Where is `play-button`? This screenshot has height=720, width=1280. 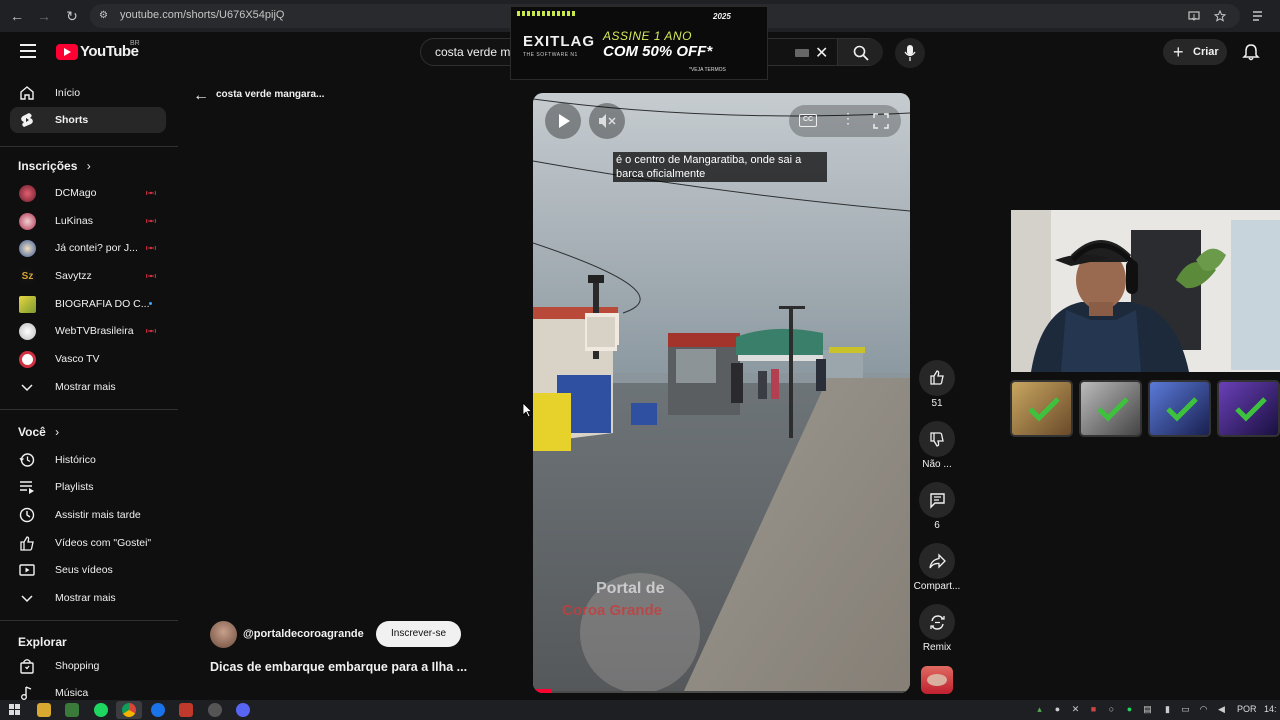
play-button is located at coordinates (563, 121).